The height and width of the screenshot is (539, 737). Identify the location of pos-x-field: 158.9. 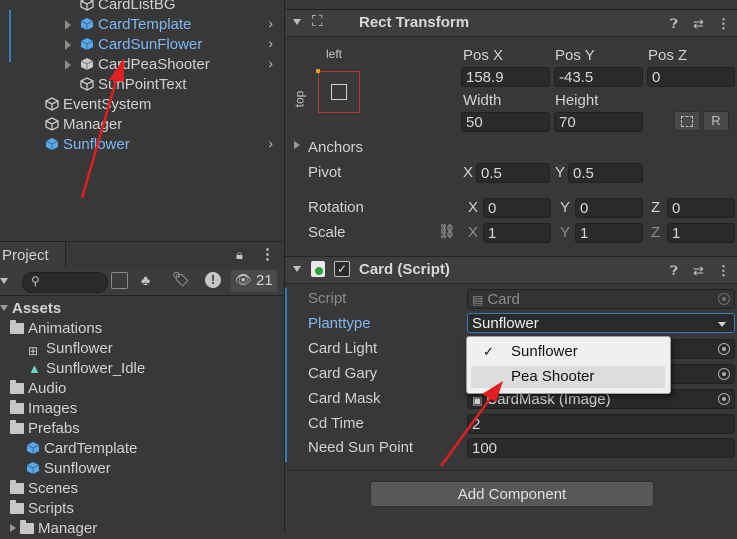
(505, 77).